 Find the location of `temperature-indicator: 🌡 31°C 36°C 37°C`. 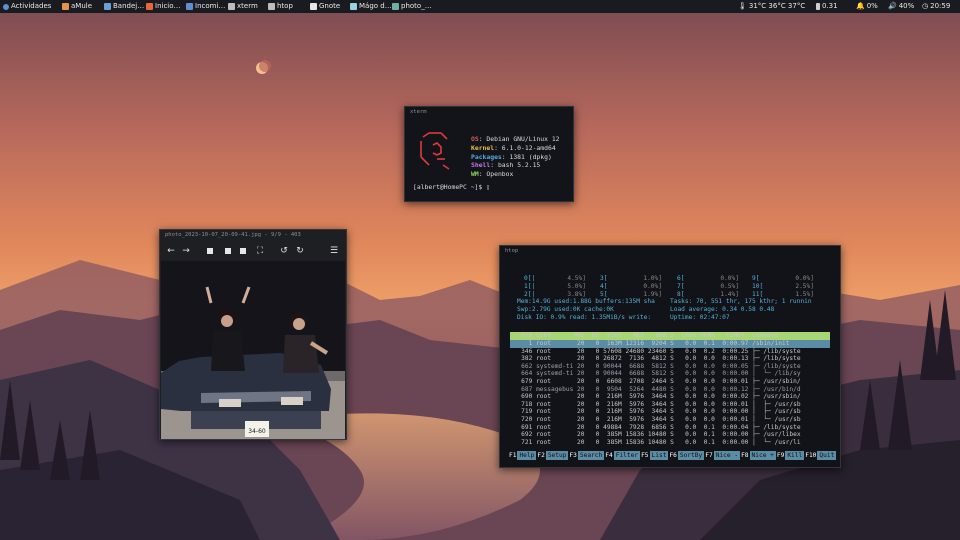

temperature-indicator: 🌡 31°C 36°C 37°C is located at coordinates (771, 6).